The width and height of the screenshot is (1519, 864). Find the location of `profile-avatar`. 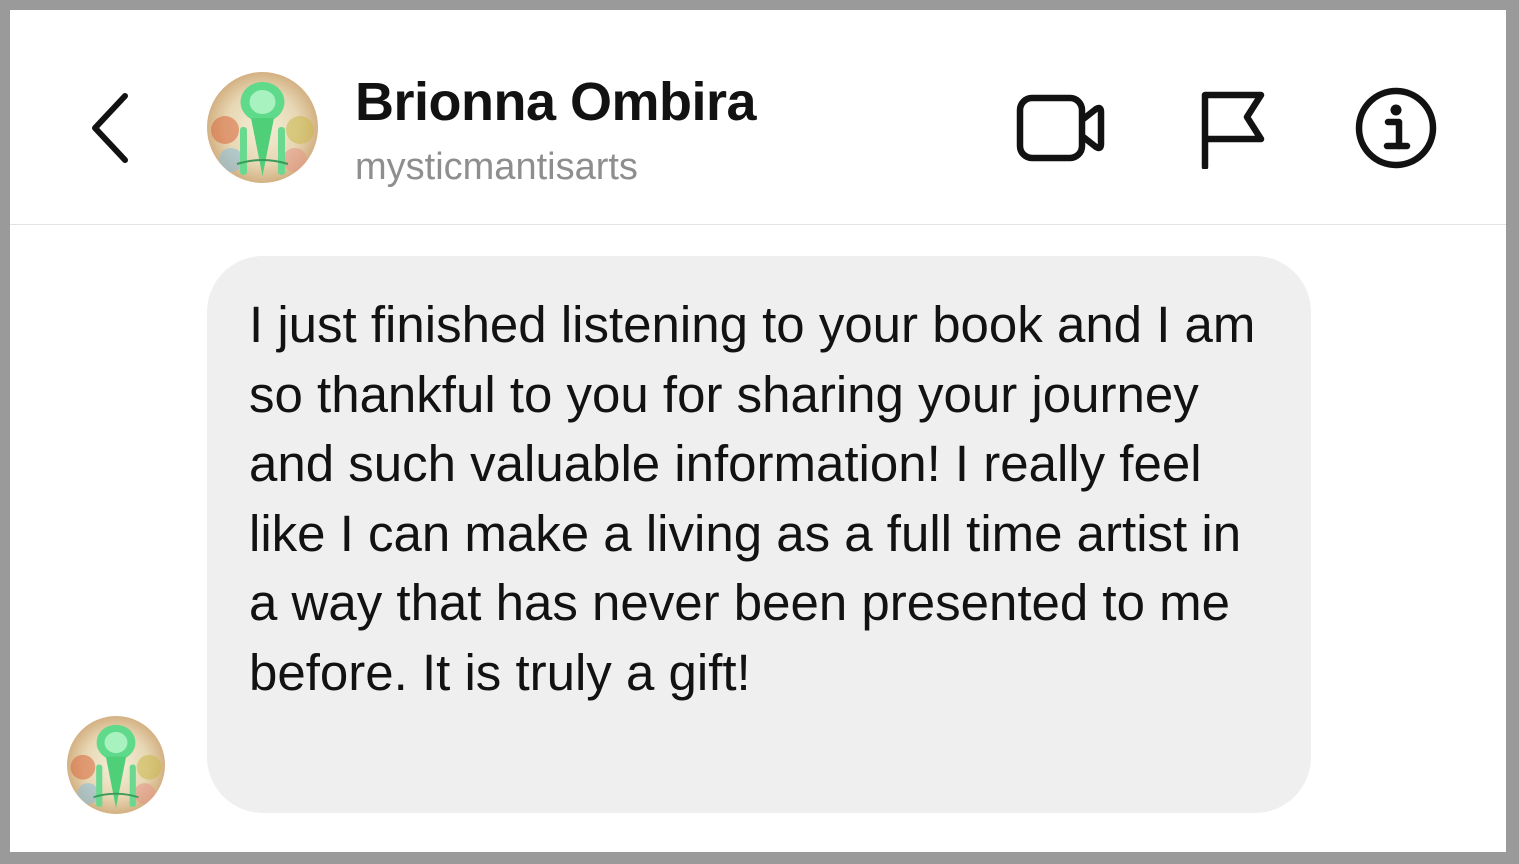

profile-avatar is located at coordinates (262, 127).